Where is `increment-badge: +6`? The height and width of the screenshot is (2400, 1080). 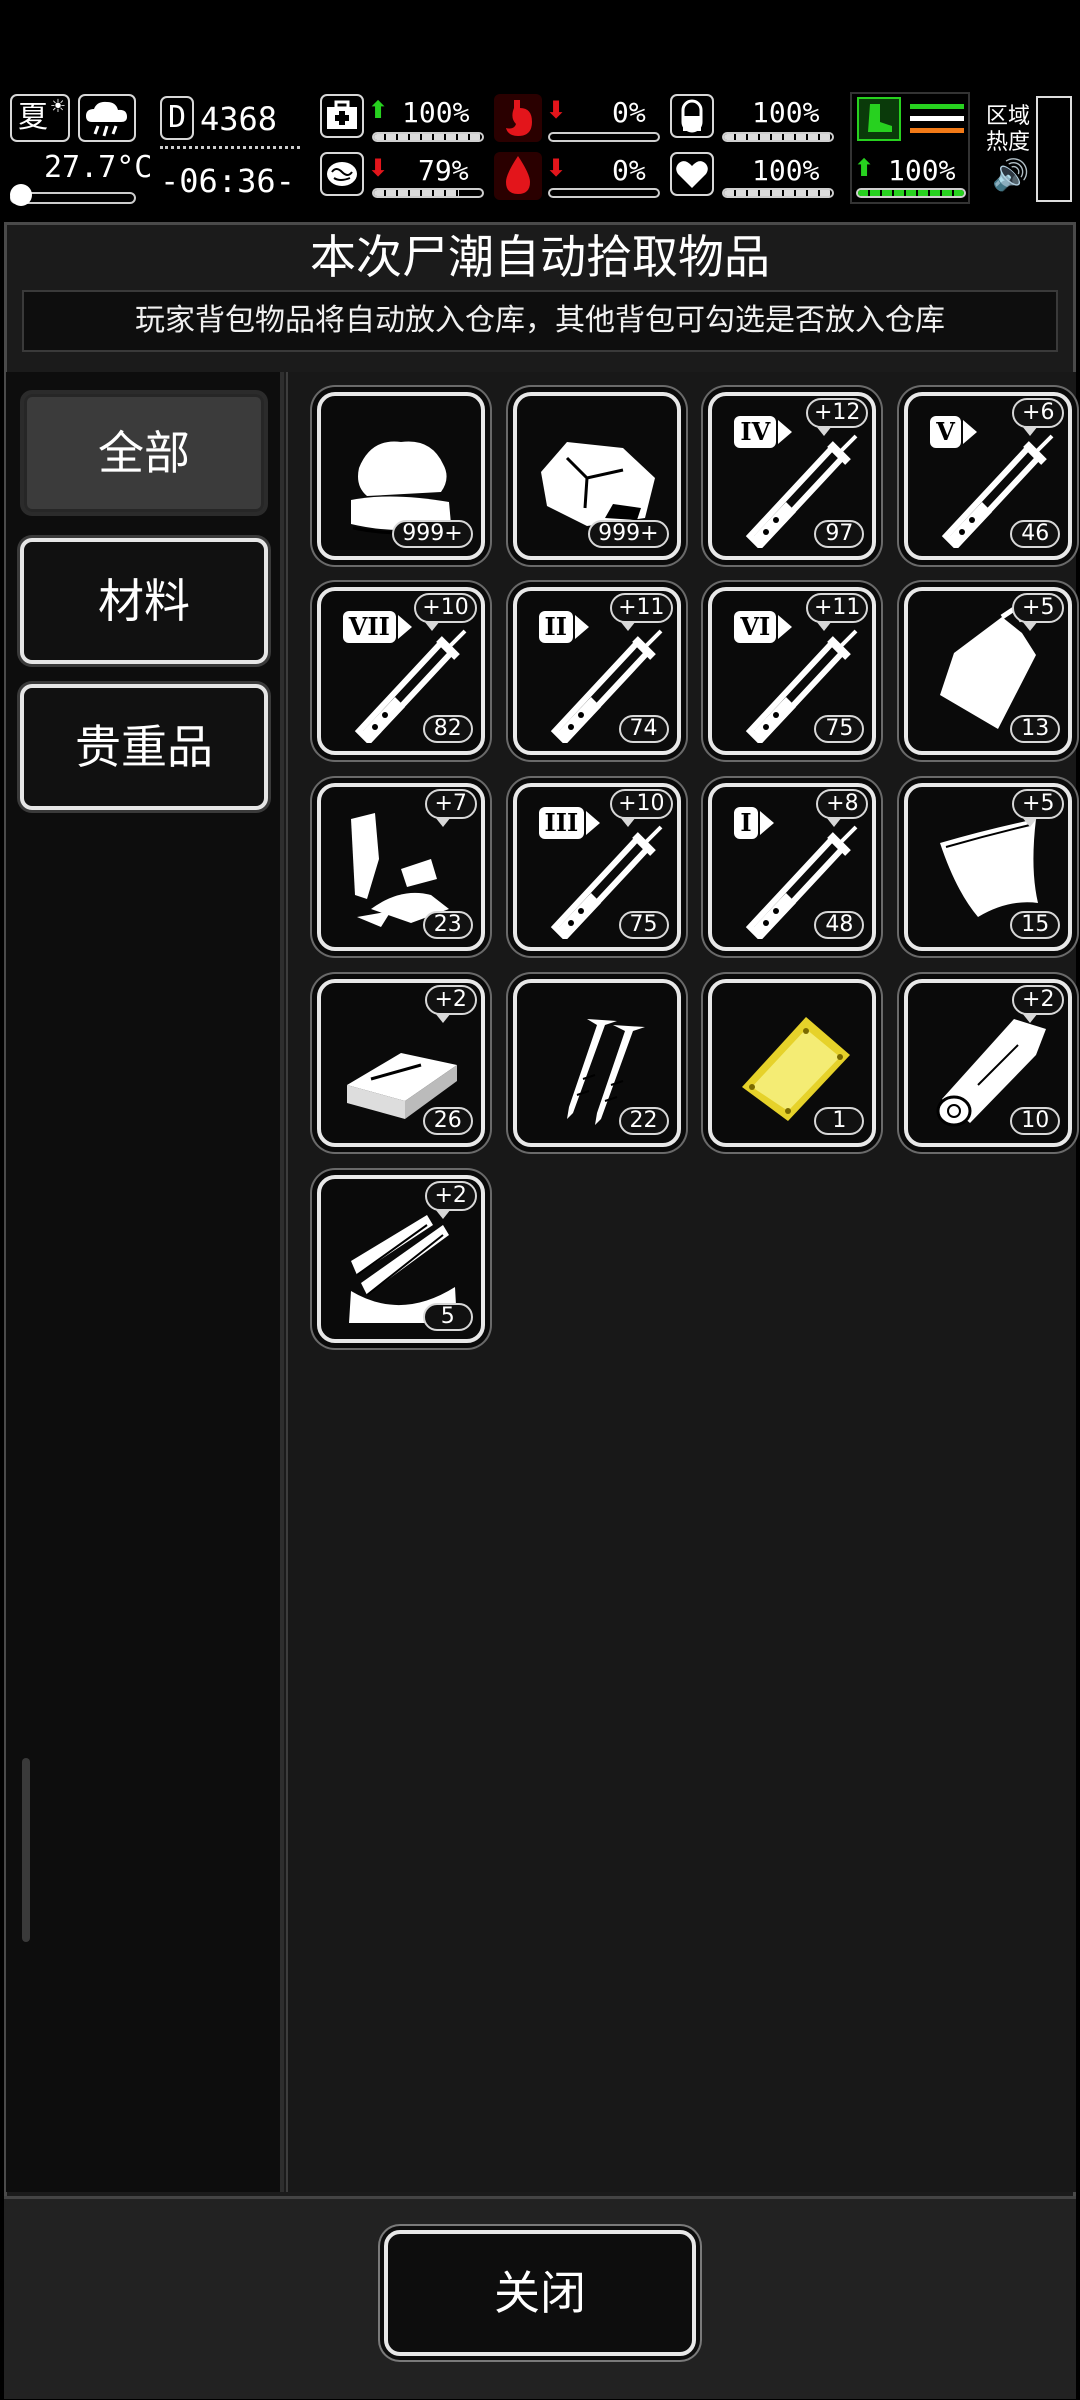 increment-badge: +6 is located at coordinates (1038, 416).